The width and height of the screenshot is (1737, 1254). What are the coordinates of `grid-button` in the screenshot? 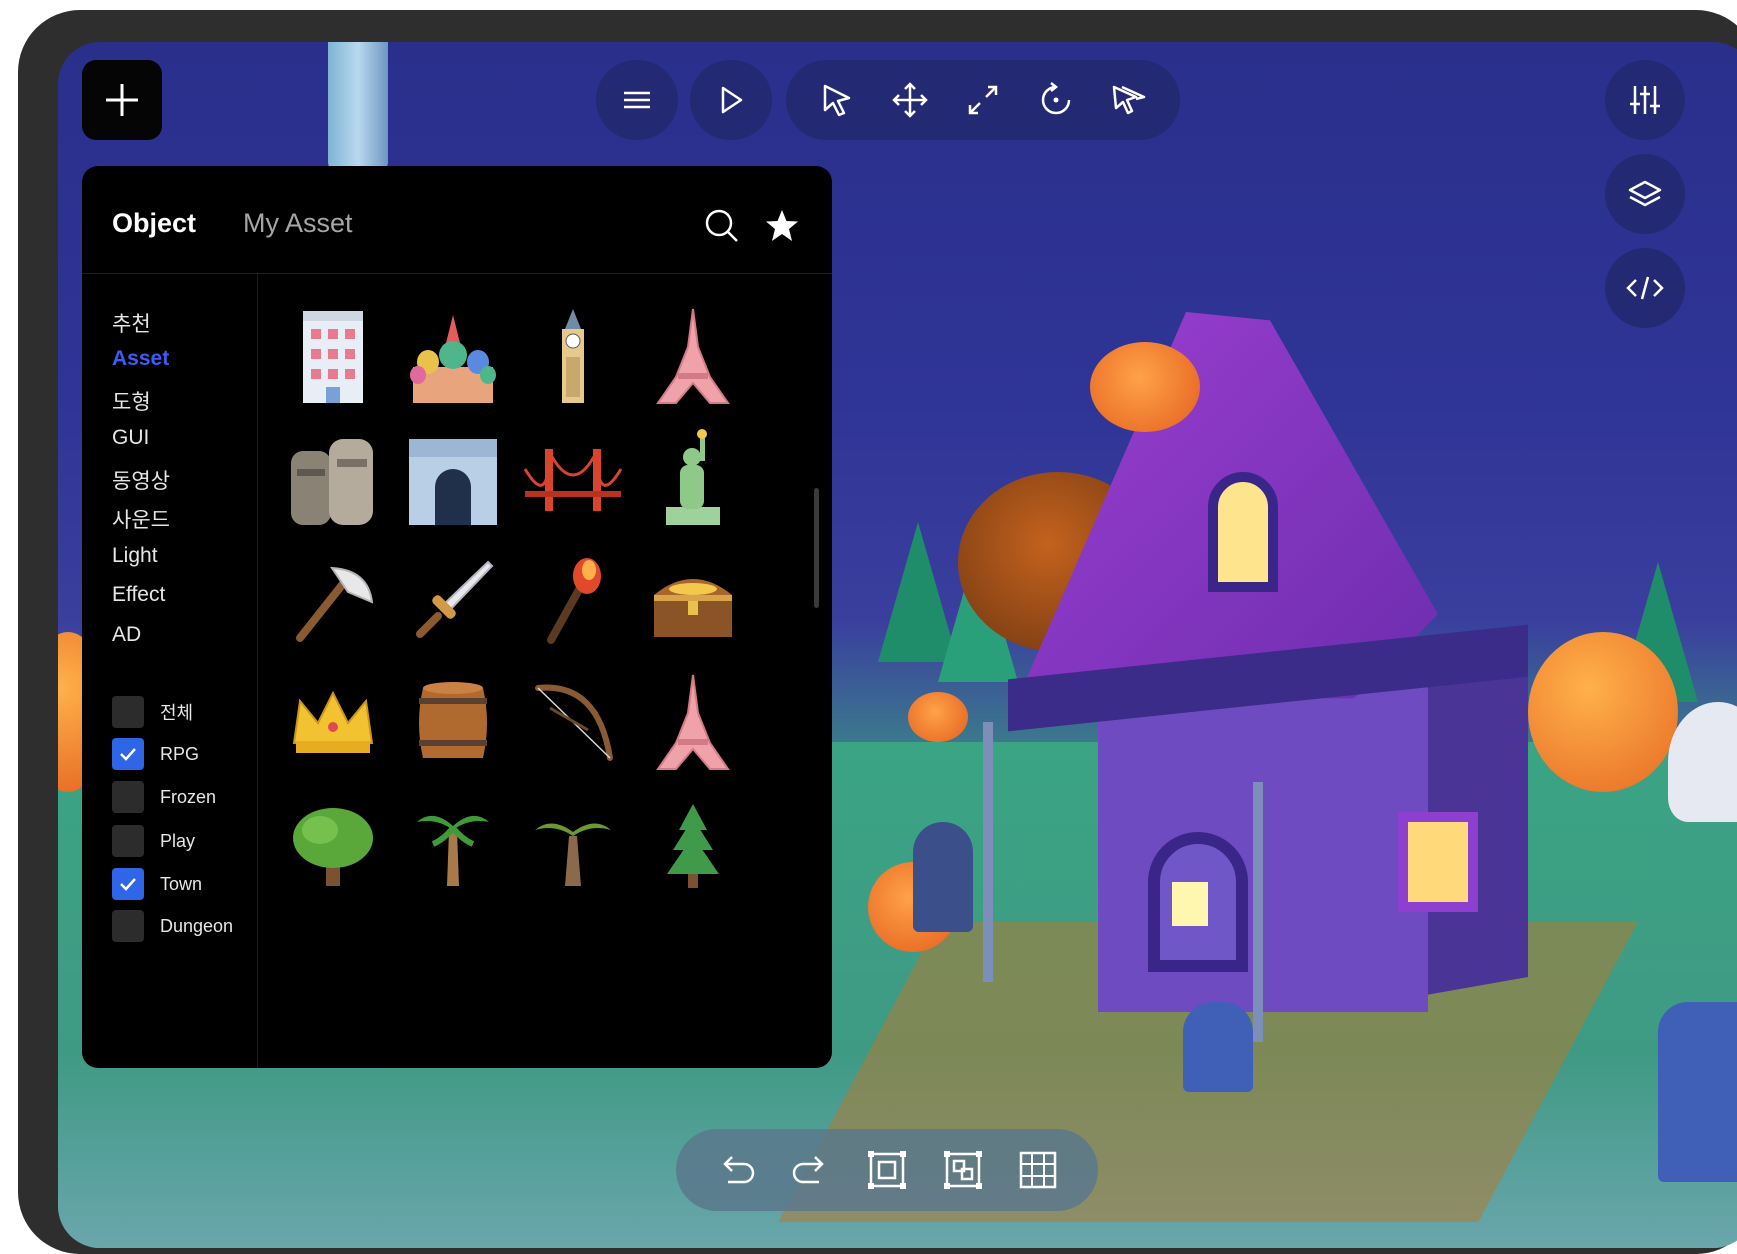 It's located at (1038, 1170).